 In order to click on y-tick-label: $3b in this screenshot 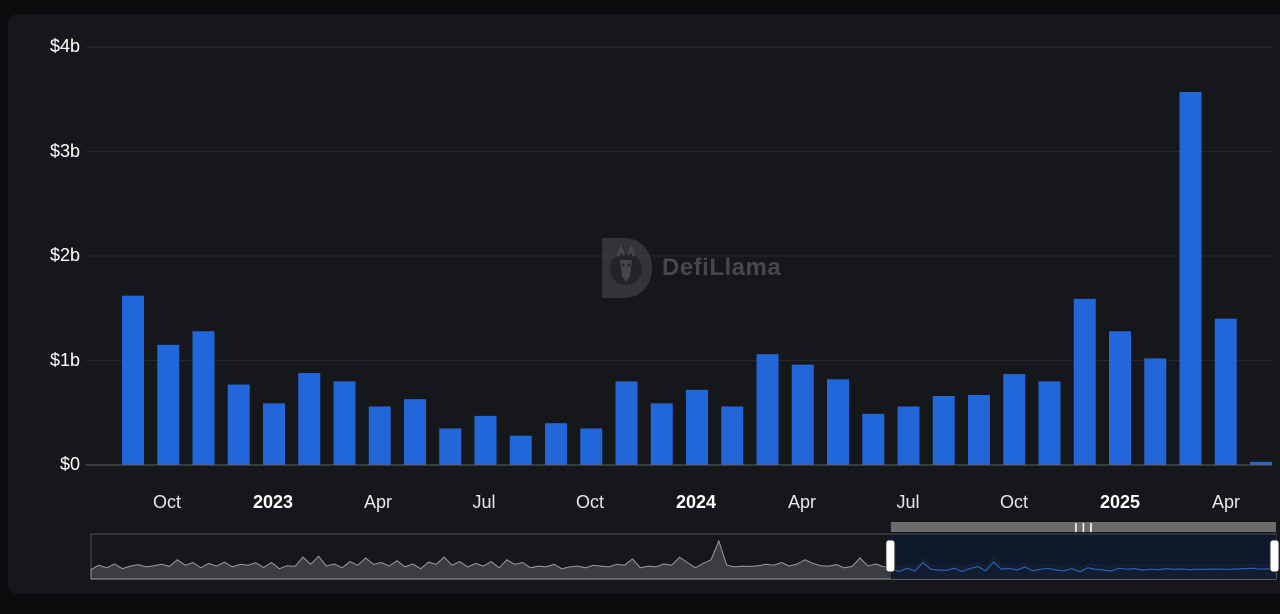, I will do `click(64, 150)`.